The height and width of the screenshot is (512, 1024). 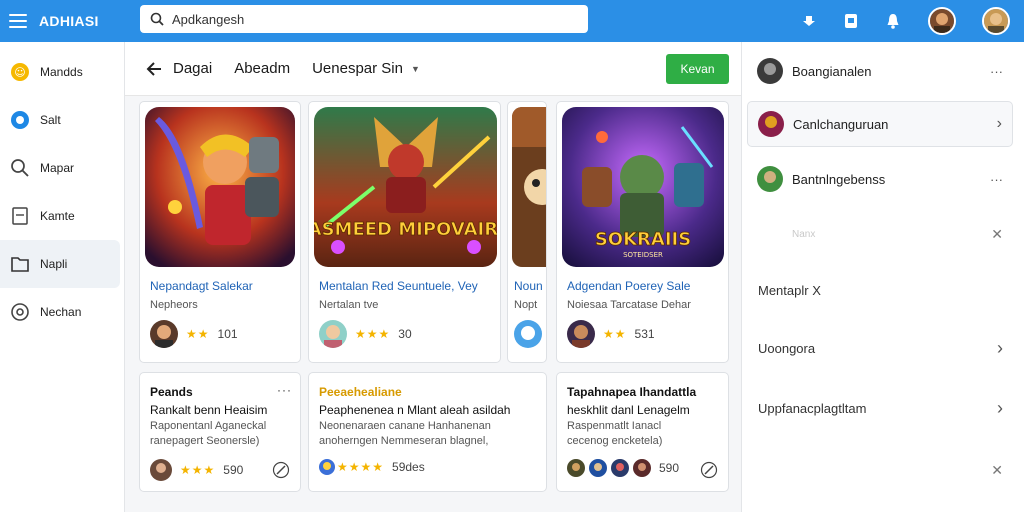 I want to click on rating-value: 531, so click(x=644, y=334).